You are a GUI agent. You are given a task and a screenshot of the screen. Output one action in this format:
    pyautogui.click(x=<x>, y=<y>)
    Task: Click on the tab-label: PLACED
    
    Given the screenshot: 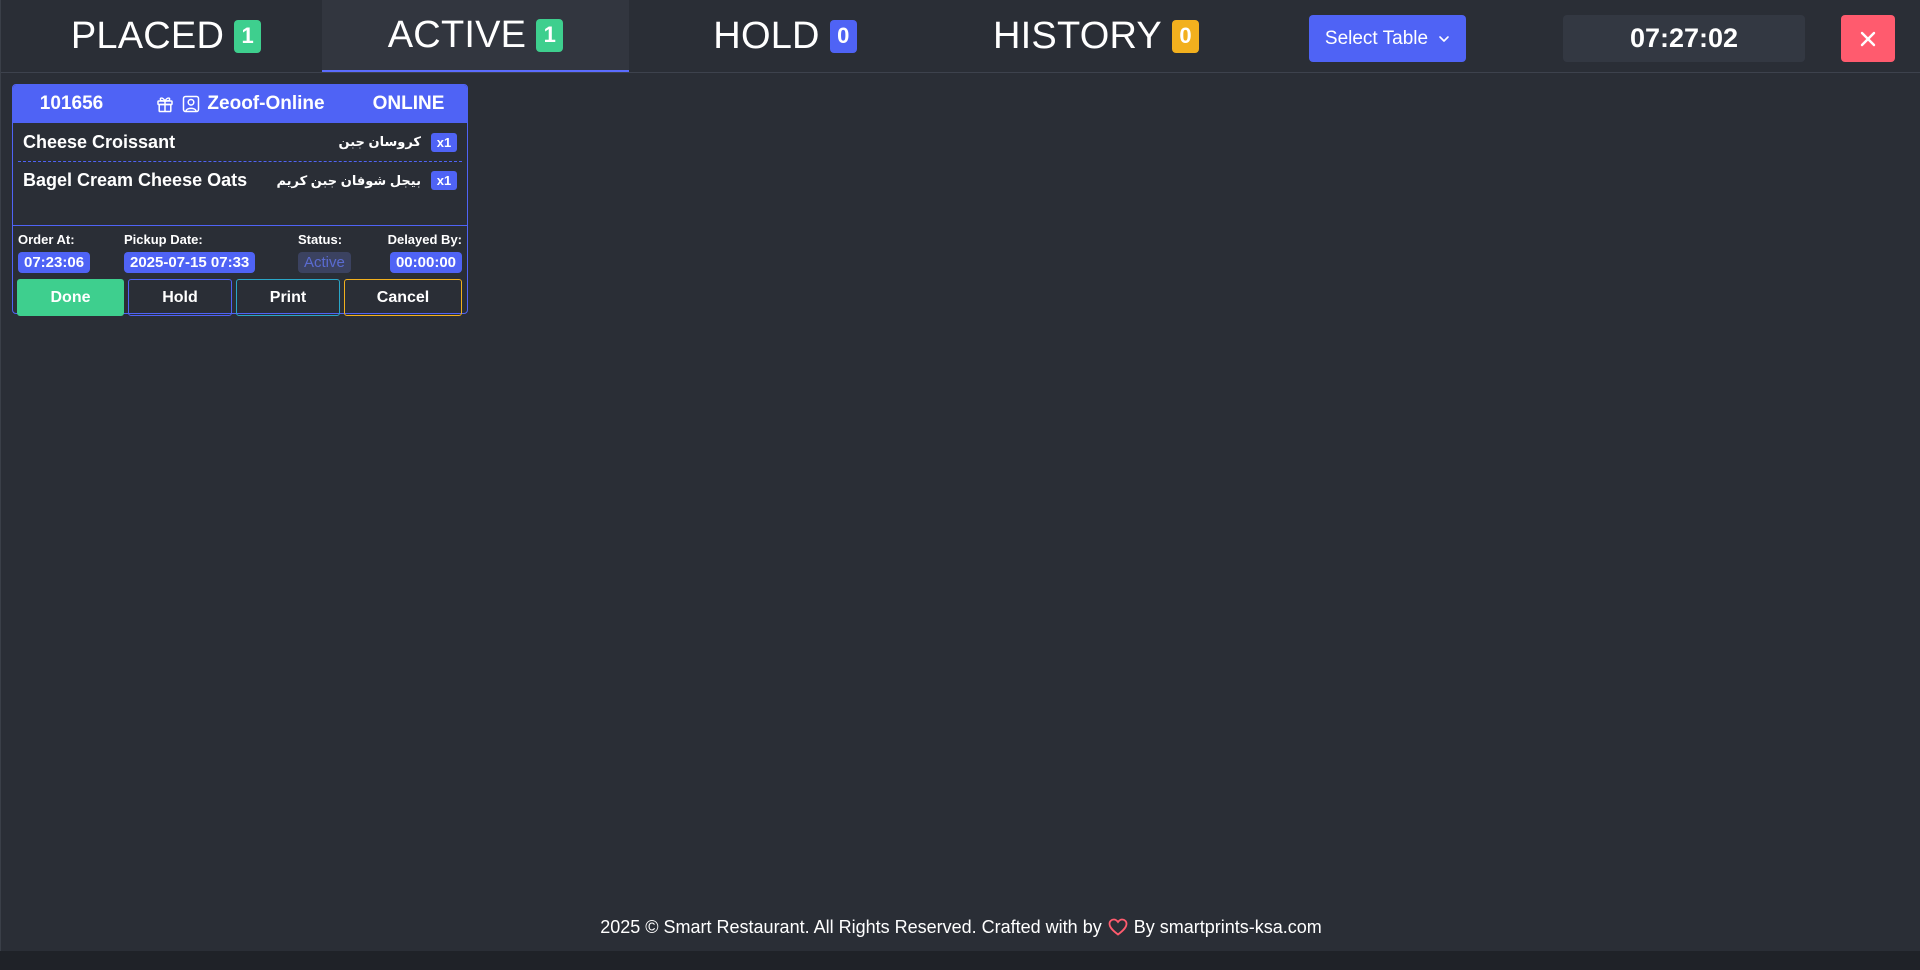 What is the action you would take?
    pyautogui.click(x=147, y=35)
    